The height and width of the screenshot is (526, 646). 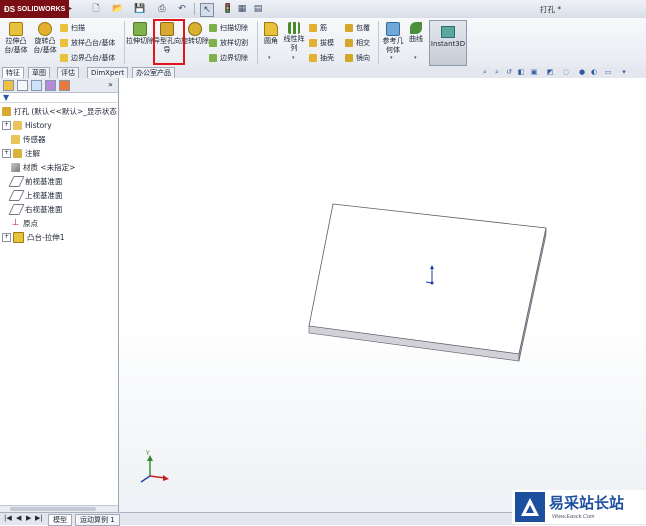 I want to click on loft-icon, so click(x=64, y=42).